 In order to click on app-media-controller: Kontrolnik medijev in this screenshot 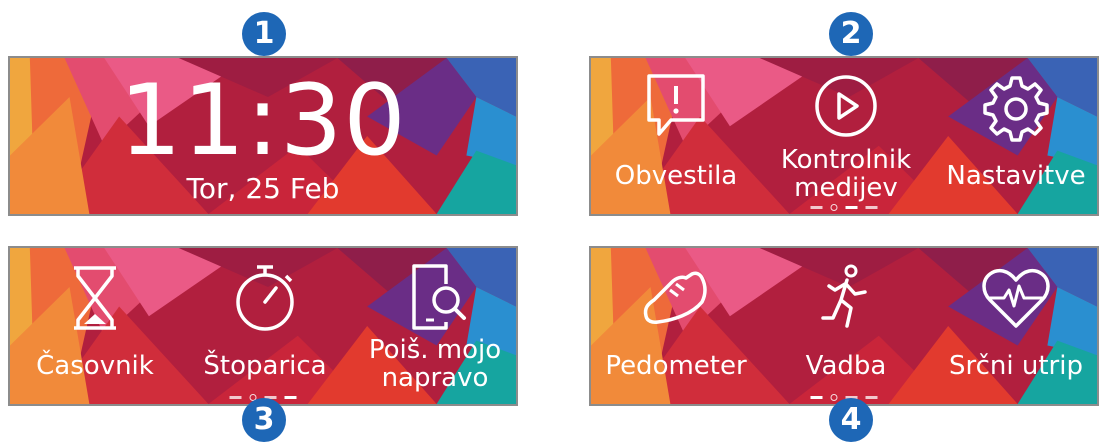, I will do `click(846, 136)`.